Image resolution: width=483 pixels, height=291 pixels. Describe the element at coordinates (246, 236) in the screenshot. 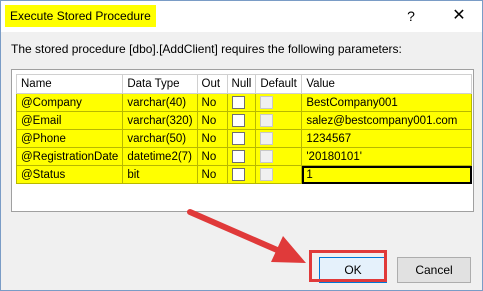

I see `annotation-arrow-icon` at that location.